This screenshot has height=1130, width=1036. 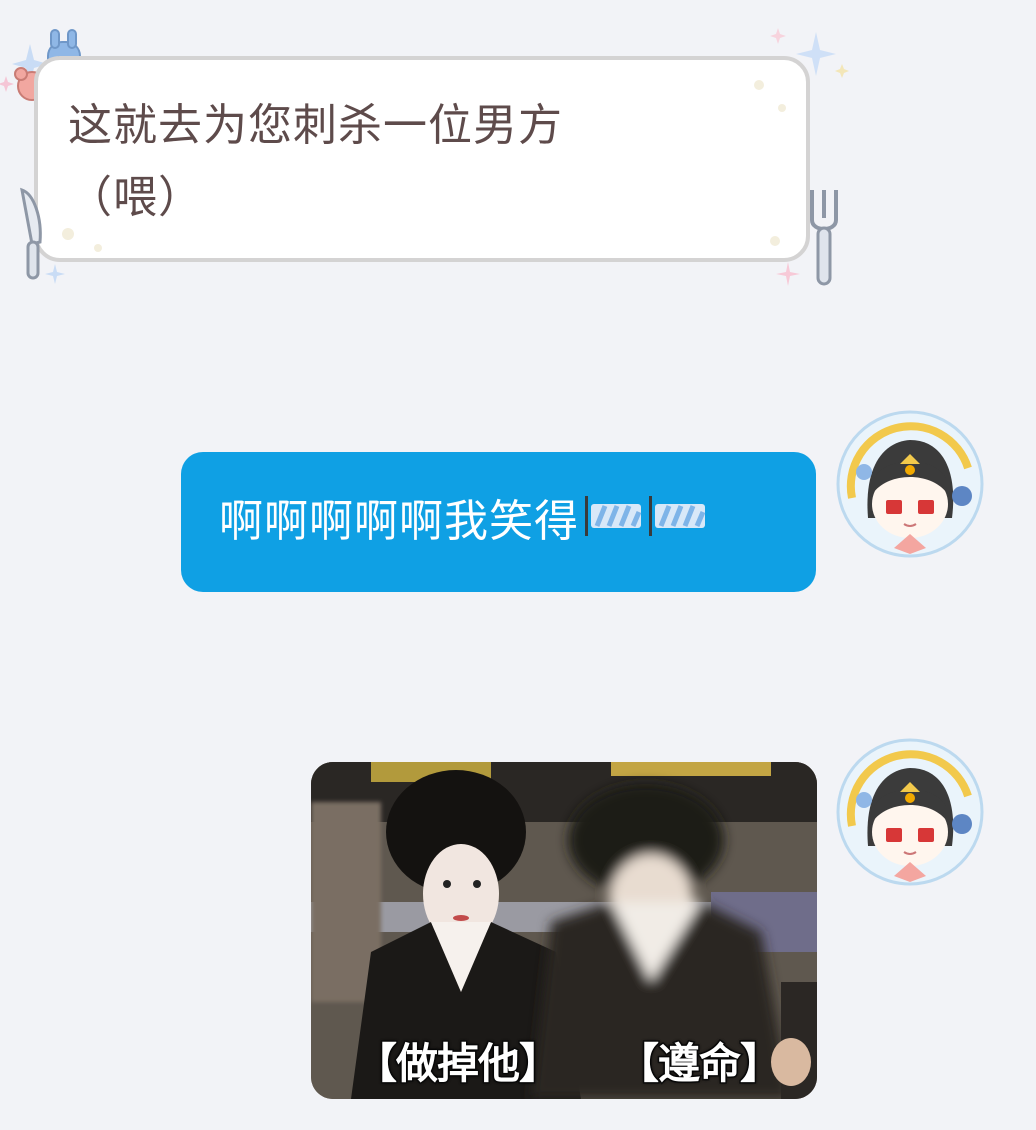 I want to click on incoming-line-1: 这就去为您刺杀一位男方, so click(x=315, y=125).